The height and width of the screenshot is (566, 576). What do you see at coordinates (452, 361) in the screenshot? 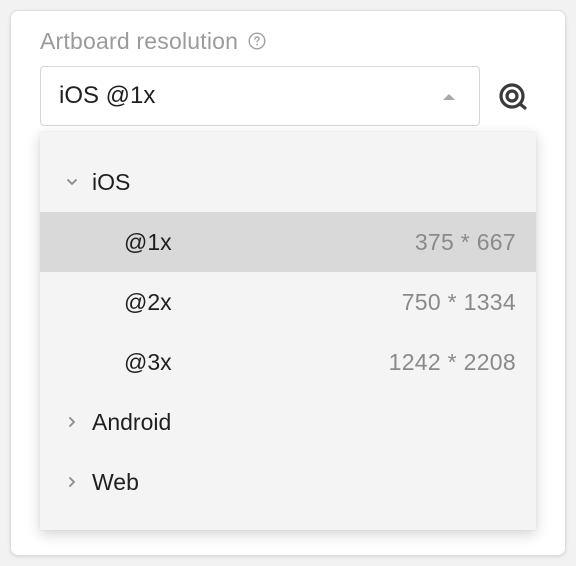
I see `option-size: 1242 * 2208` at bounding box center [452, 361].